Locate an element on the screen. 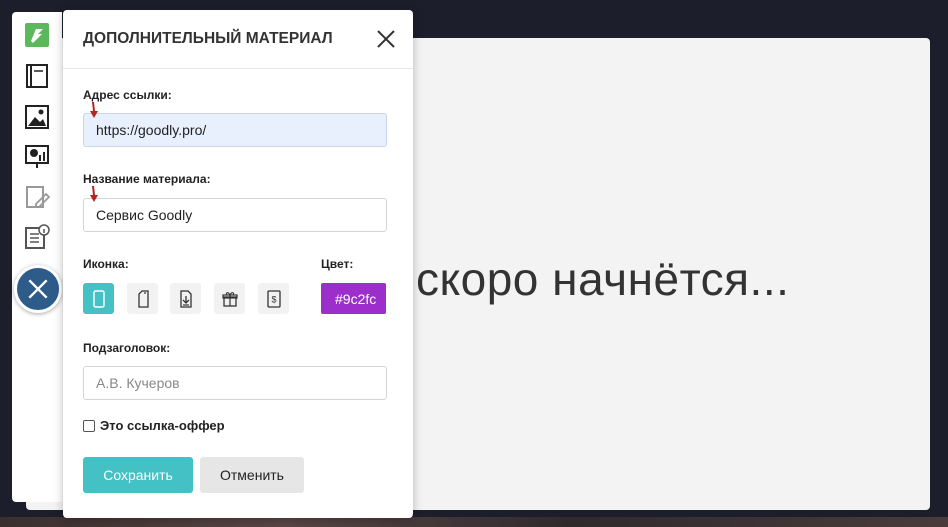 This screenshot has width=948, height=527. color-label: Цвет: is located at coordinates (337, 264).